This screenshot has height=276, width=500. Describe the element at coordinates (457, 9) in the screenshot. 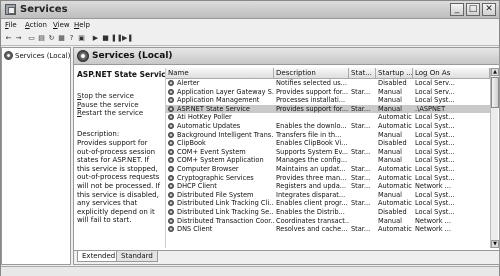

I see `minimize-button: _` at that location.